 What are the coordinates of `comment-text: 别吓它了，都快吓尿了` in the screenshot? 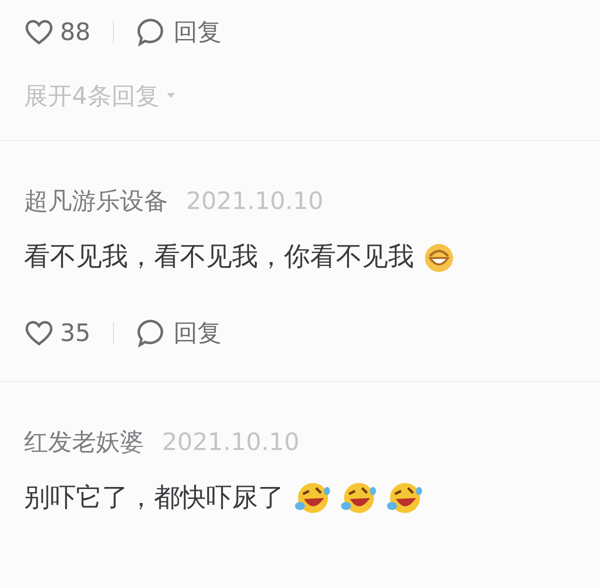 It's located at (154, 498).